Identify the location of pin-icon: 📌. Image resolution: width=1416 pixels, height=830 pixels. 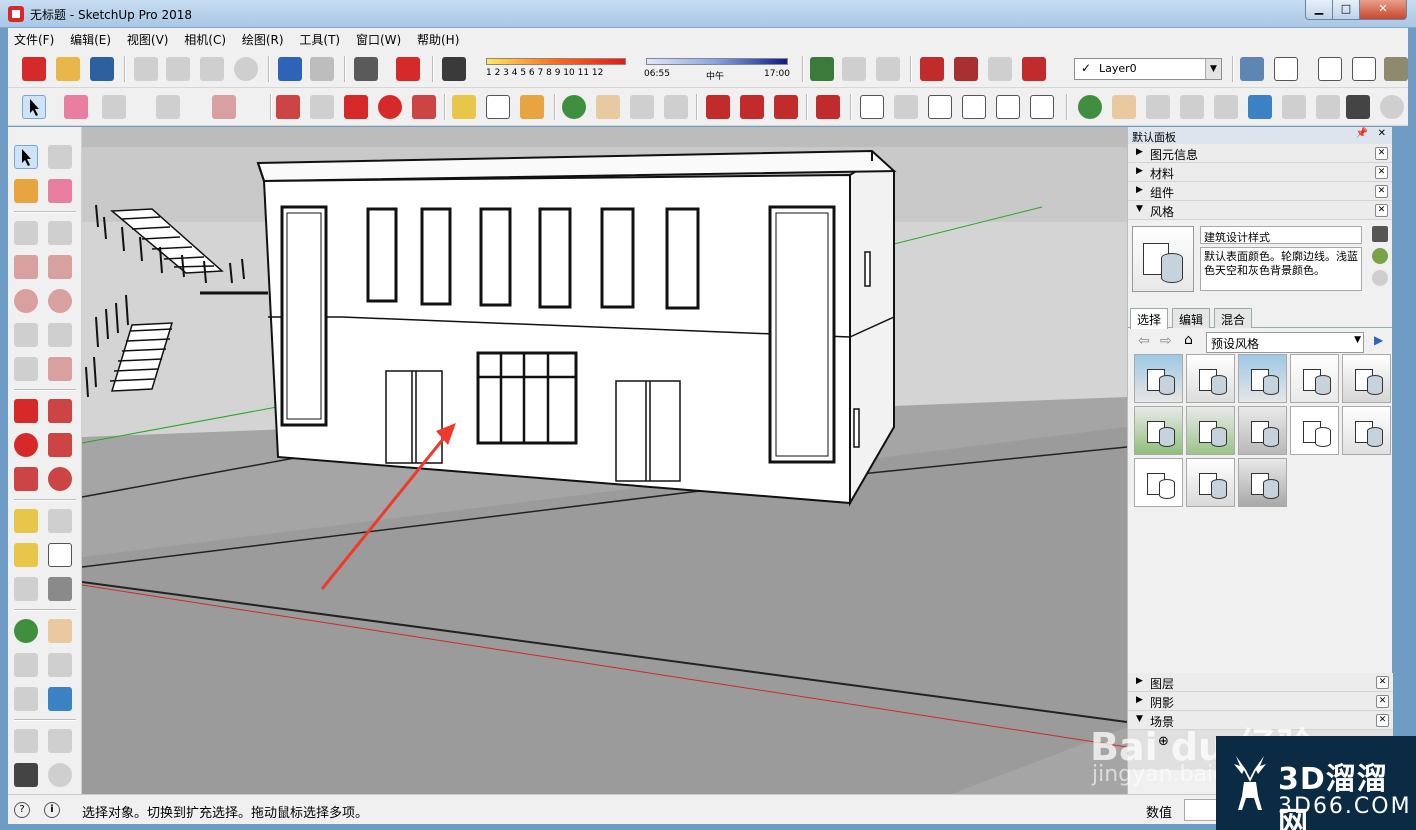
(1362, 133).